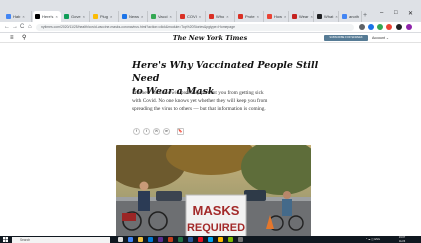  What do you see at coordinates (24, 38) in the screenshot?
I see `search-icon: ⚲` at bounding box center [24, 38].